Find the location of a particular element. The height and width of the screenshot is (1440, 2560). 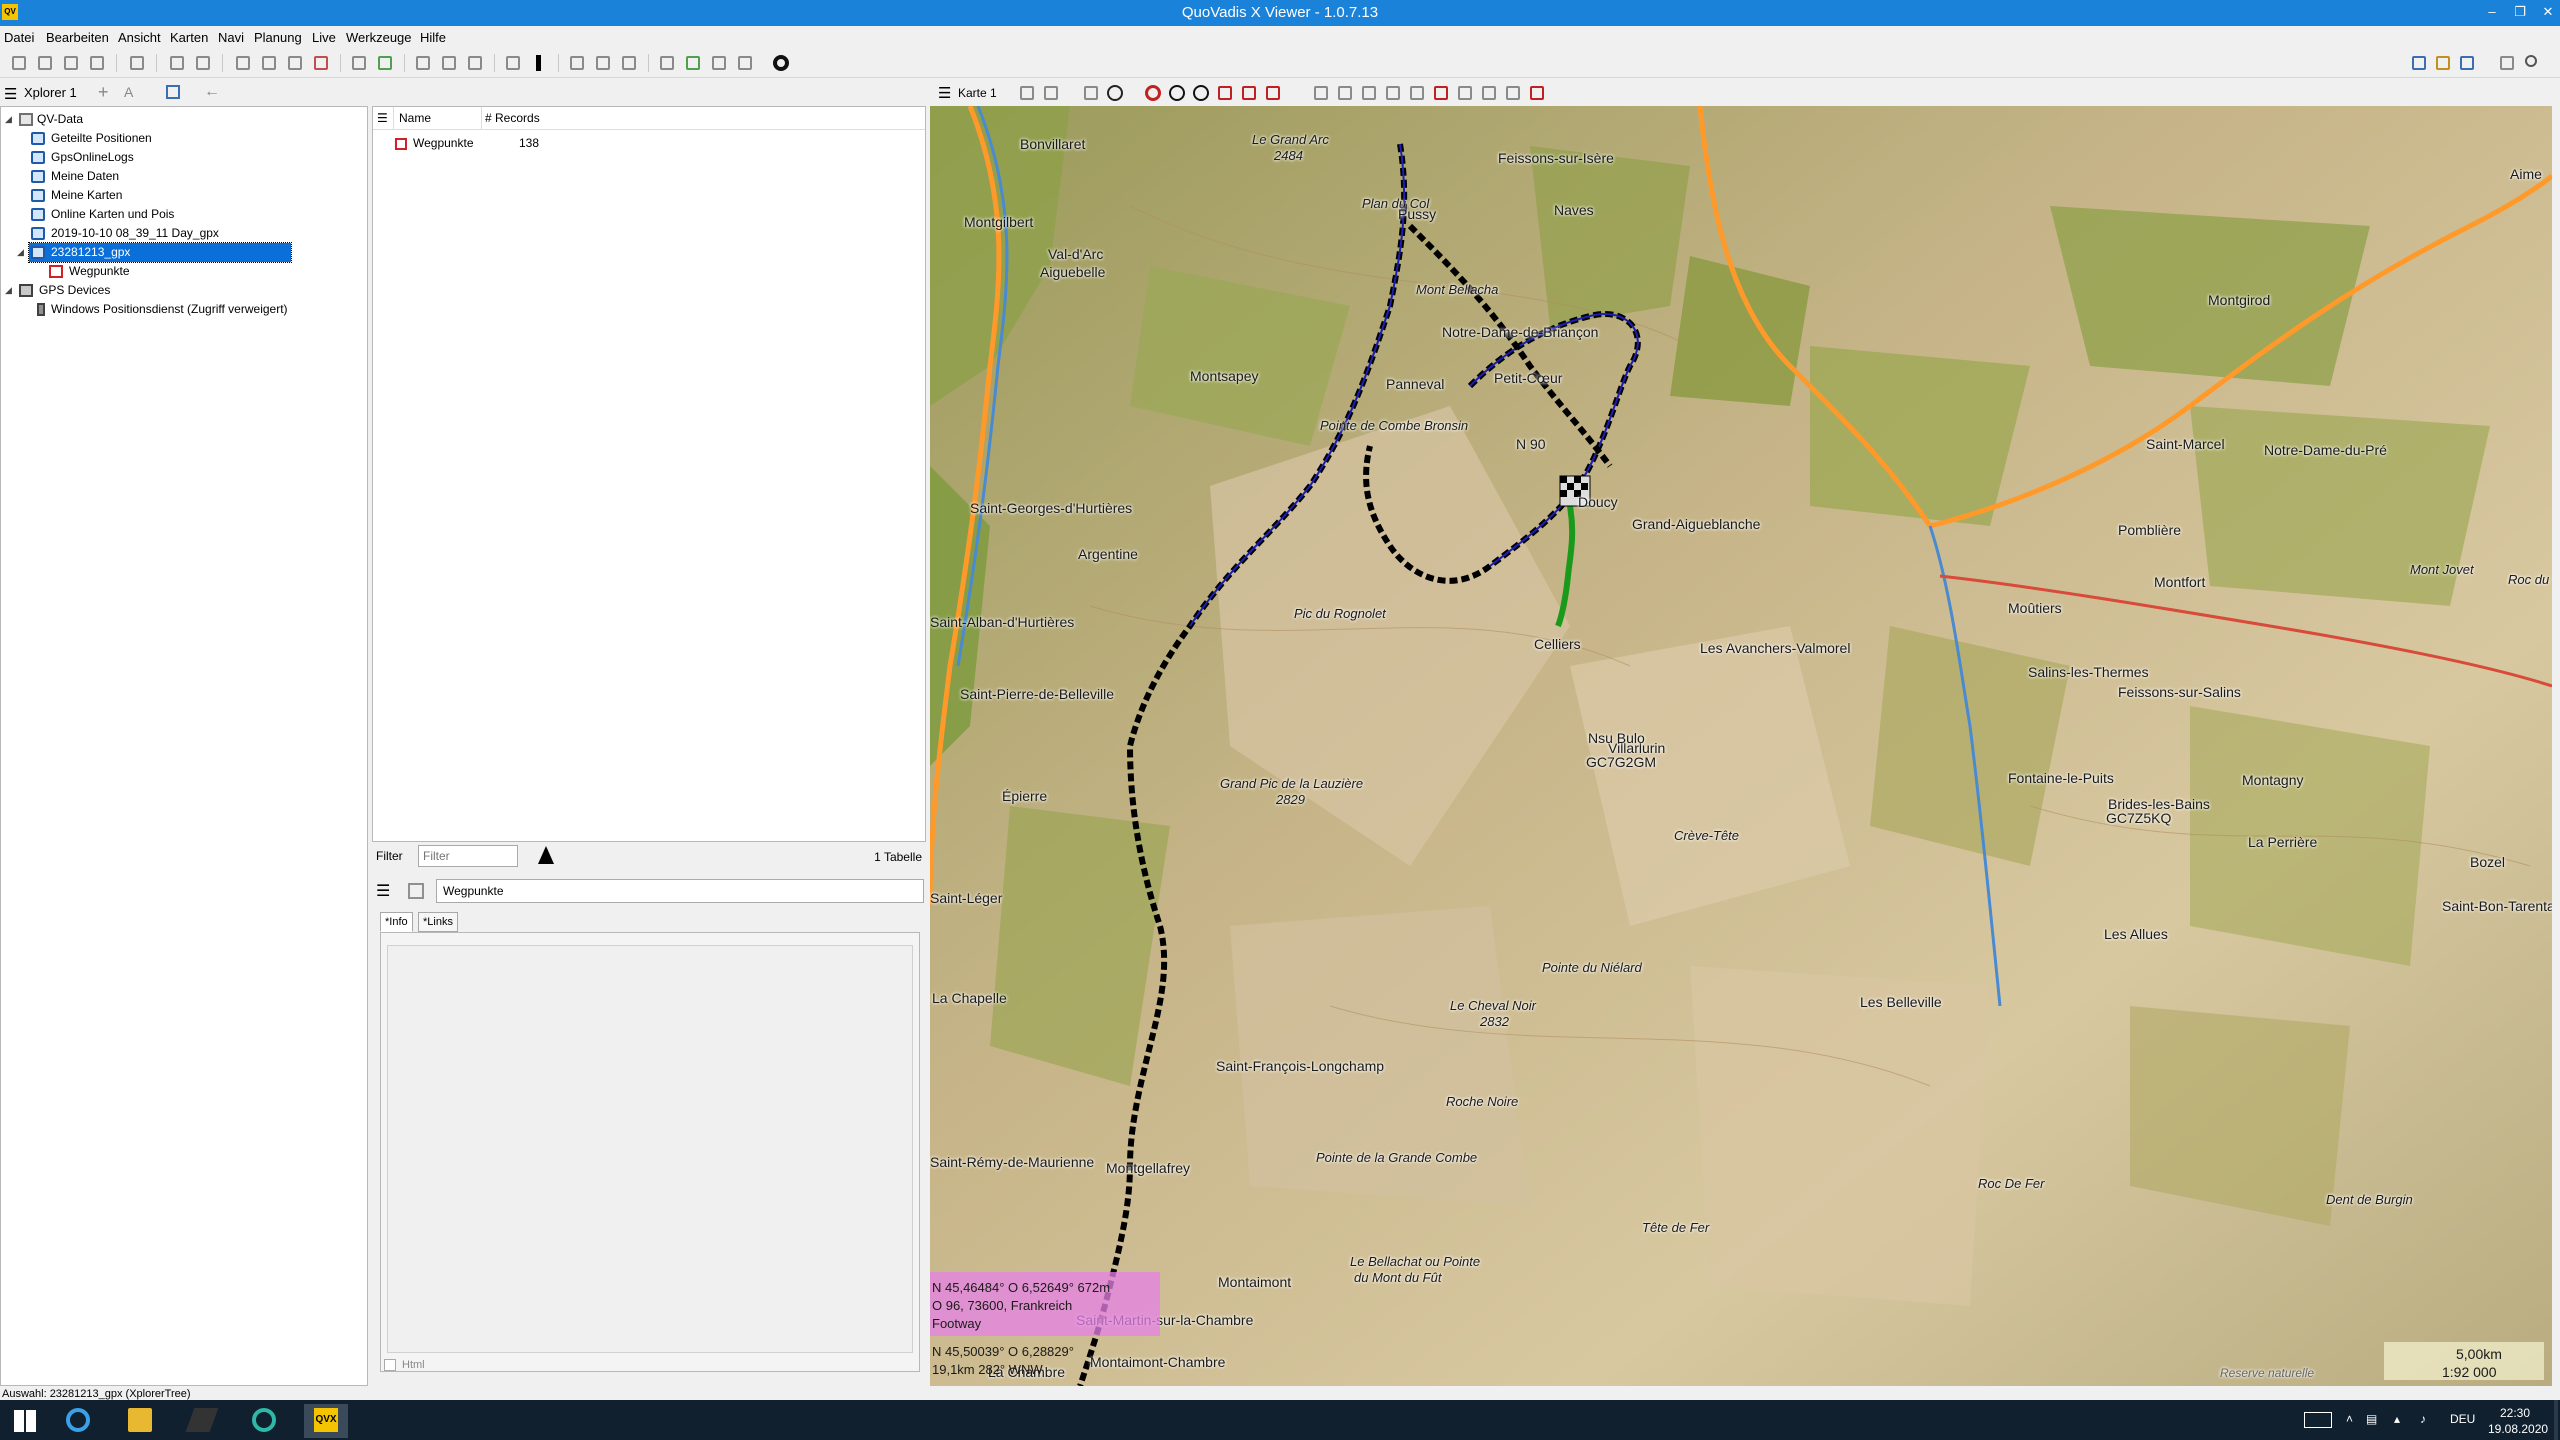

upload-icon is located at coordinates (203, 63).